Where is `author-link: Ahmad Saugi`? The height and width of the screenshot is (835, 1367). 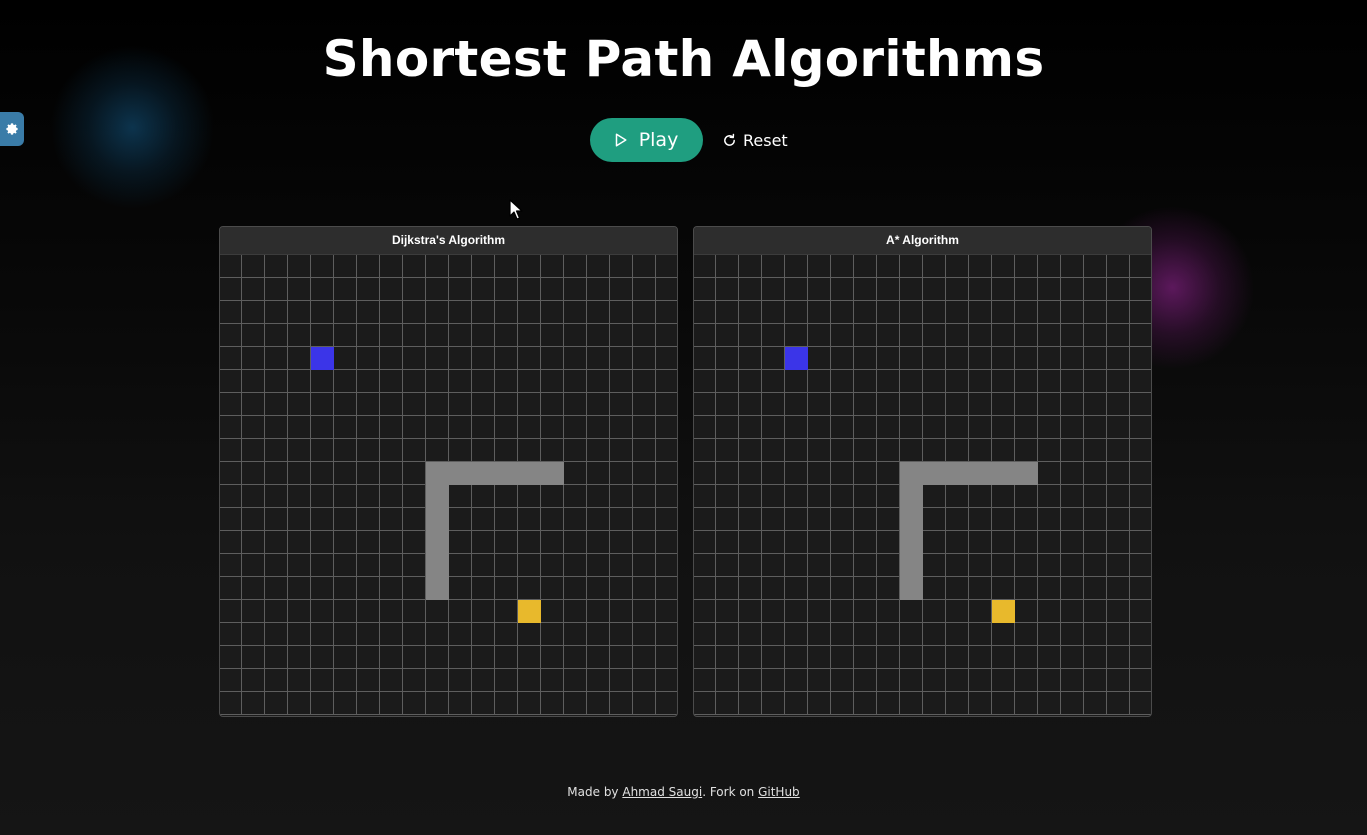 author-link: Ahmad Saugi is located at coordinates (662, 792).